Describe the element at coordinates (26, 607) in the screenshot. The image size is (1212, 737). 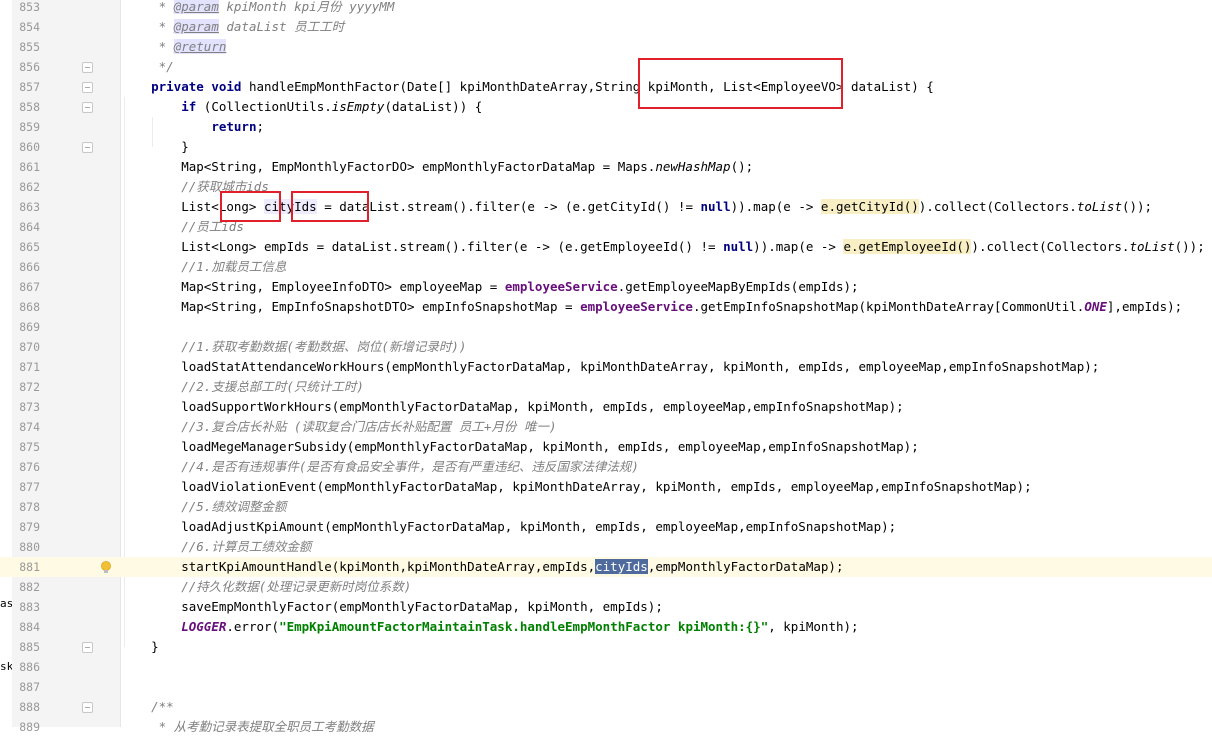
I see `line-number: 883` at that location.